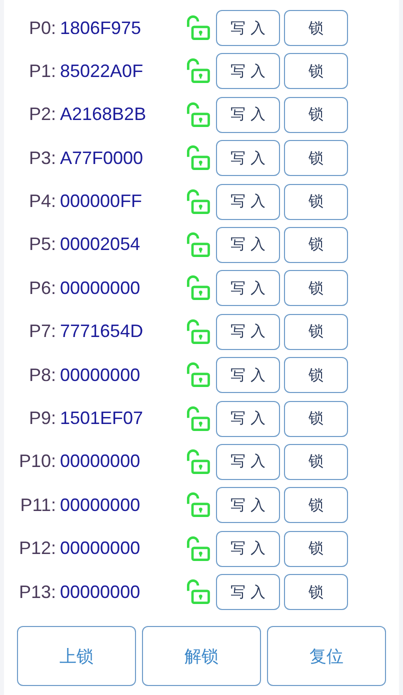 Image resolution: width=403 pixels, height=695 pixels. What do you see at coordinates (42, 419) in the screenshot?
I see `register-label: P9:` at bounding box center [42, 419].